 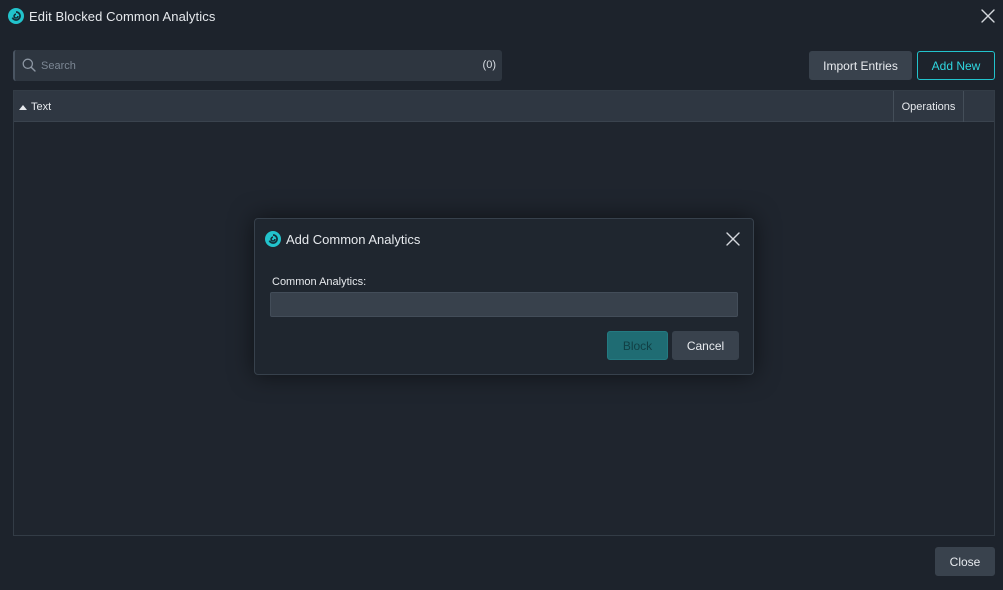 I want to click on sort-ascending-icon, so click(x=23, y=107).